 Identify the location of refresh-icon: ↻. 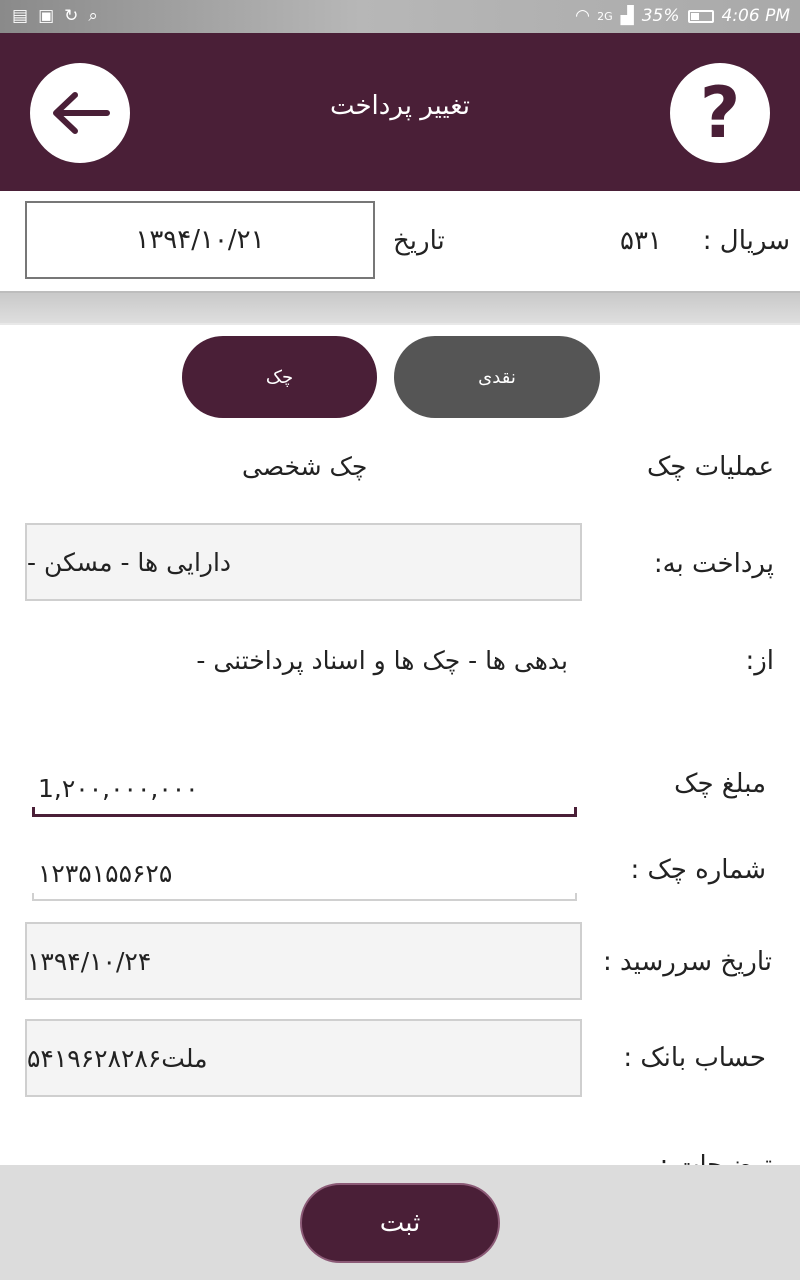
(71, 16).